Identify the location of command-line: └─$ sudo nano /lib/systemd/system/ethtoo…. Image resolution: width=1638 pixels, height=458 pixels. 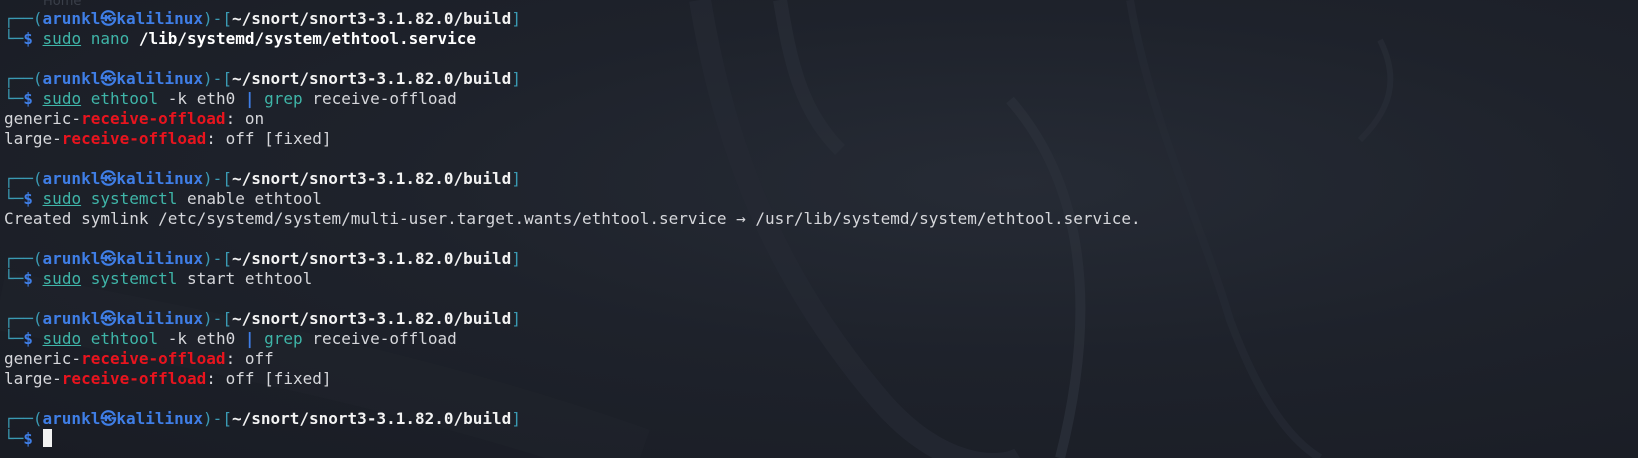
(572, 39).